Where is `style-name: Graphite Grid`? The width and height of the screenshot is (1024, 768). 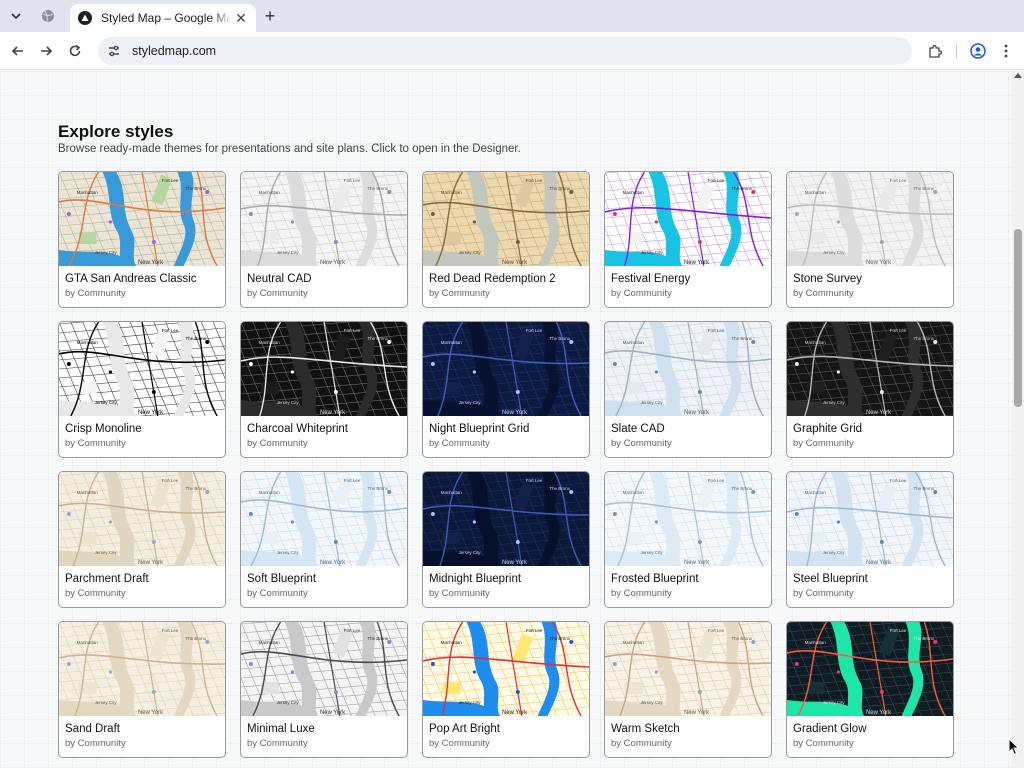
style-name: Graphite Grid is located at coordinates (828, 429).